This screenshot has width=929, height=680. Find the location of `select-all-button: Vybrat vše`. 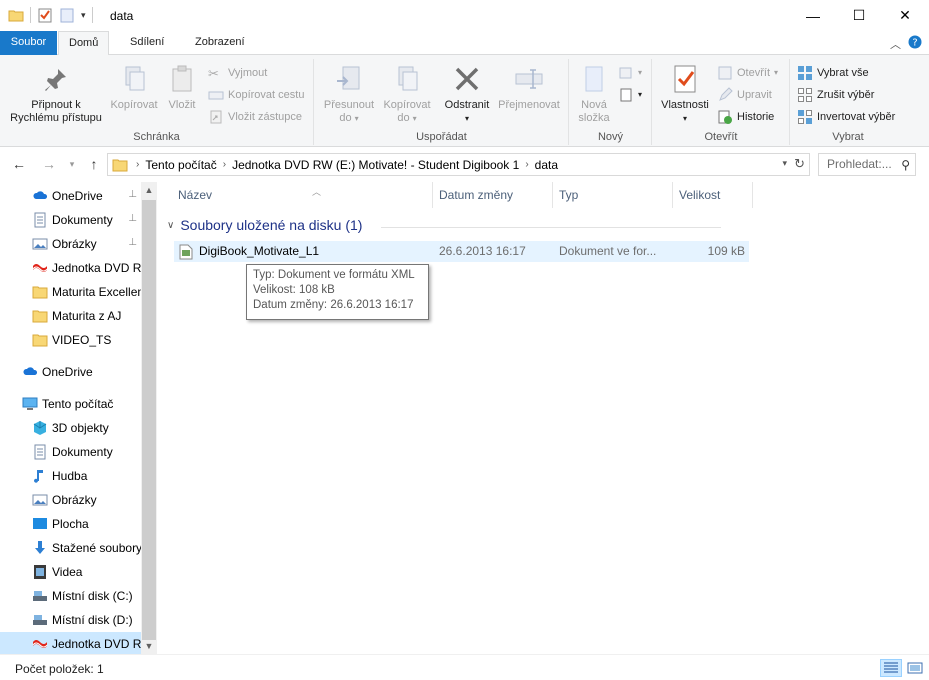

select-all-button: Vybrat vše is located at coordinates (833, 73).